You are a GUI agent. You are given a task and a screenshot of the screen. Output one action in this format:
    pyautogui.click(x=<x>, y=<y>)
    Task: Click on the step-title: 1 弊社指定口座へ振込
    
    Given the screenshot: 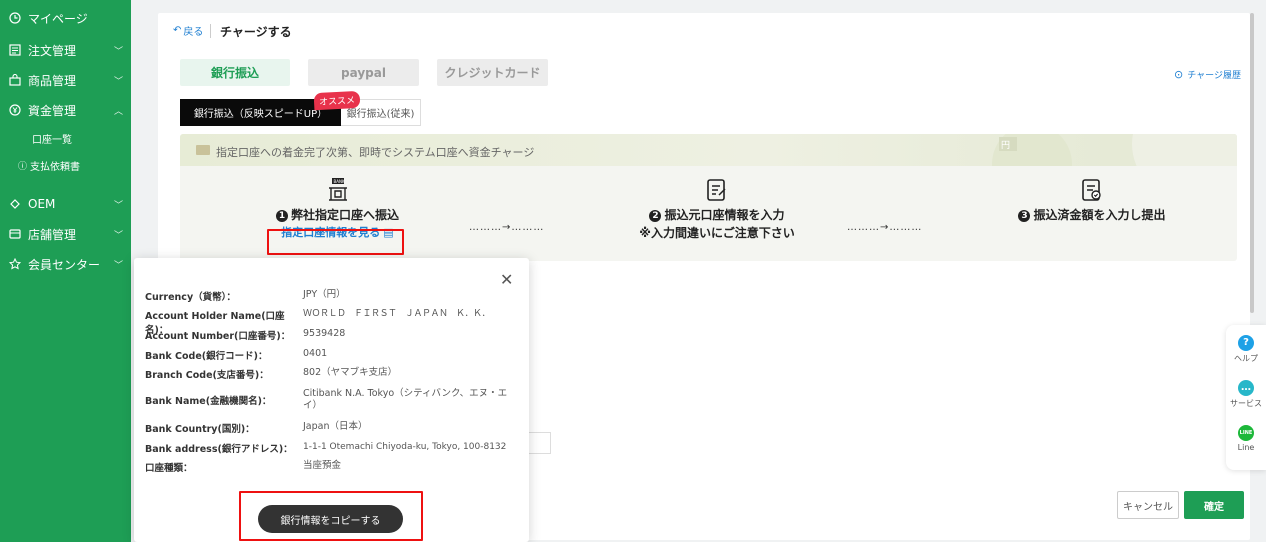 What is the action you would take?
    pyautogui.click(x=337, y=214)
    